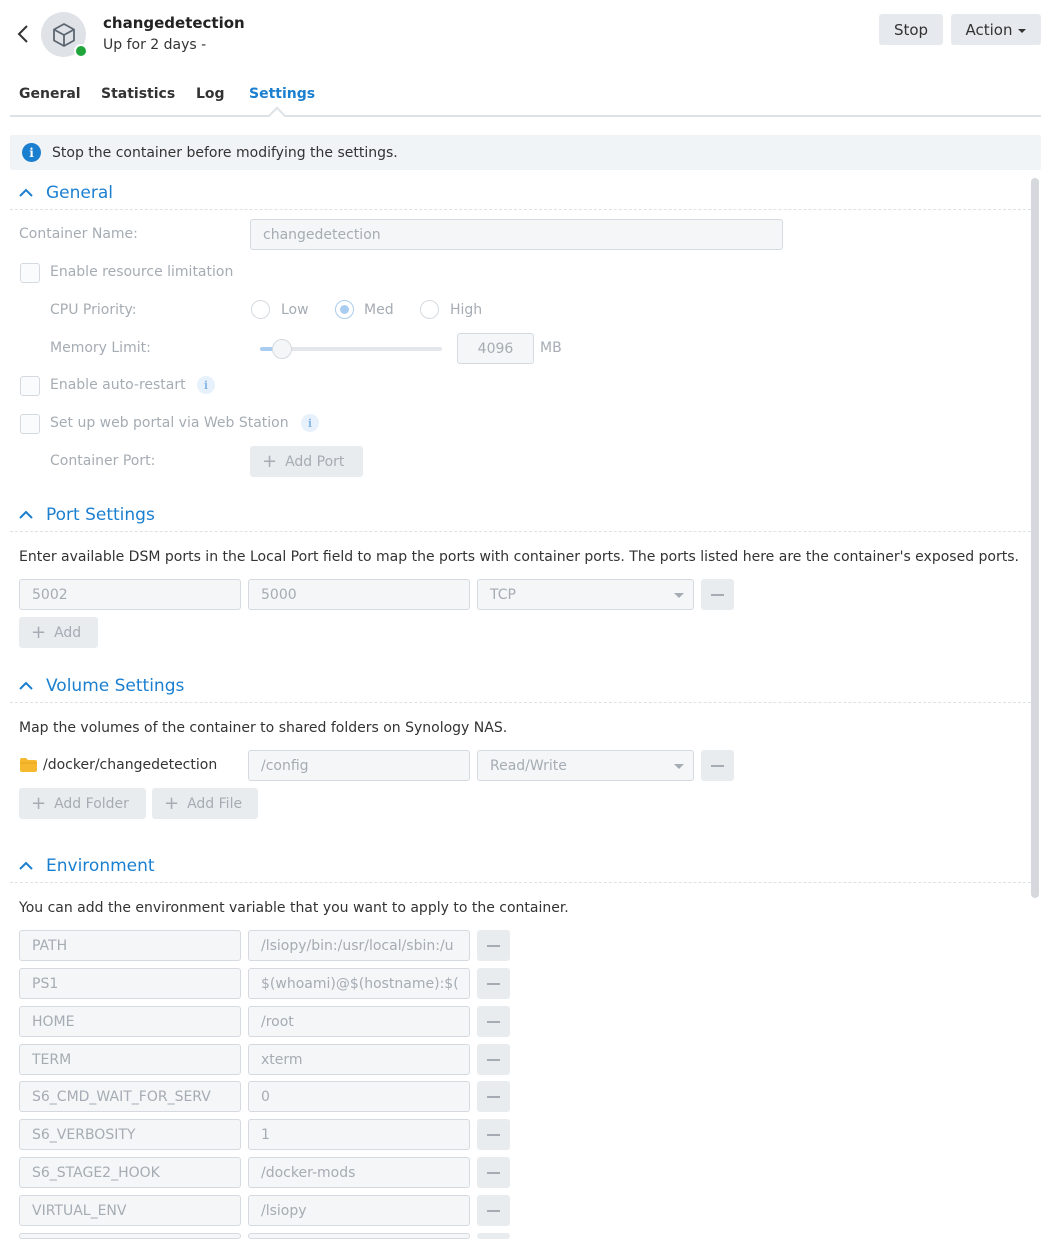  Describe the element at coordinates (277, 1021) in the screenshot. I see `env-value-value: /root` at that location.